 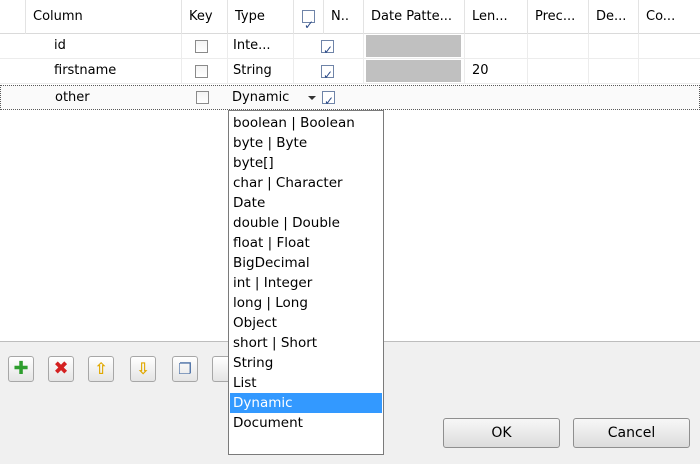 What do you see at coordinates (261, 97) in the screenshot?
I see `type-combo-value: Dynamic` at bounding box center [261, 97].